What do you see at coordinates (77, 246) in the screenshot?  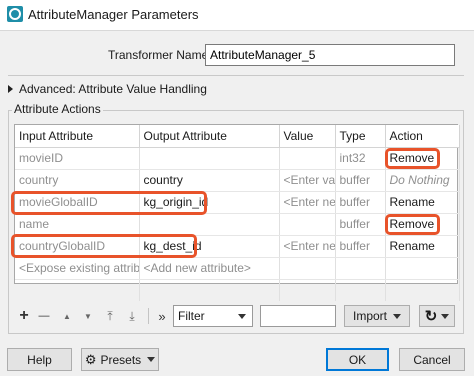 I see `input-cell: countryGlobalID` at bounding box center [77, 246].